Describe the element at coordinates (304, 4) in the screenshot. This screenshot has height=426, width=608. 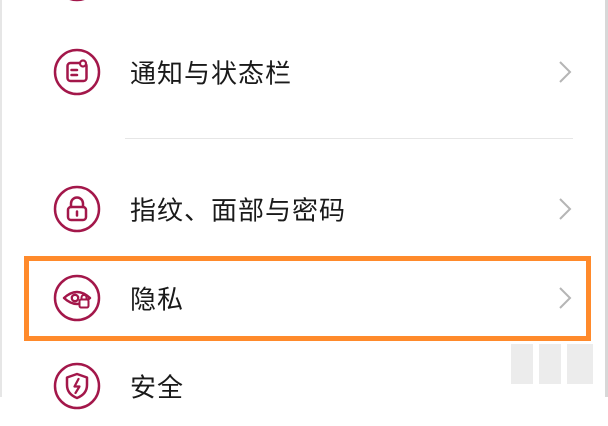
I see `settings-row-partial` at that location.